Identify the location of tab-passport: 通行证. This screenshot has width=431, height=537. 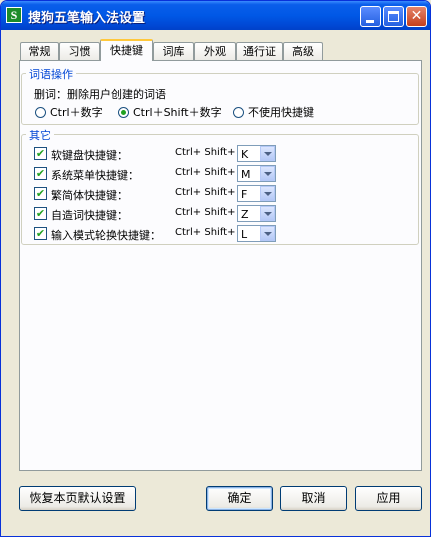
(259, 51).